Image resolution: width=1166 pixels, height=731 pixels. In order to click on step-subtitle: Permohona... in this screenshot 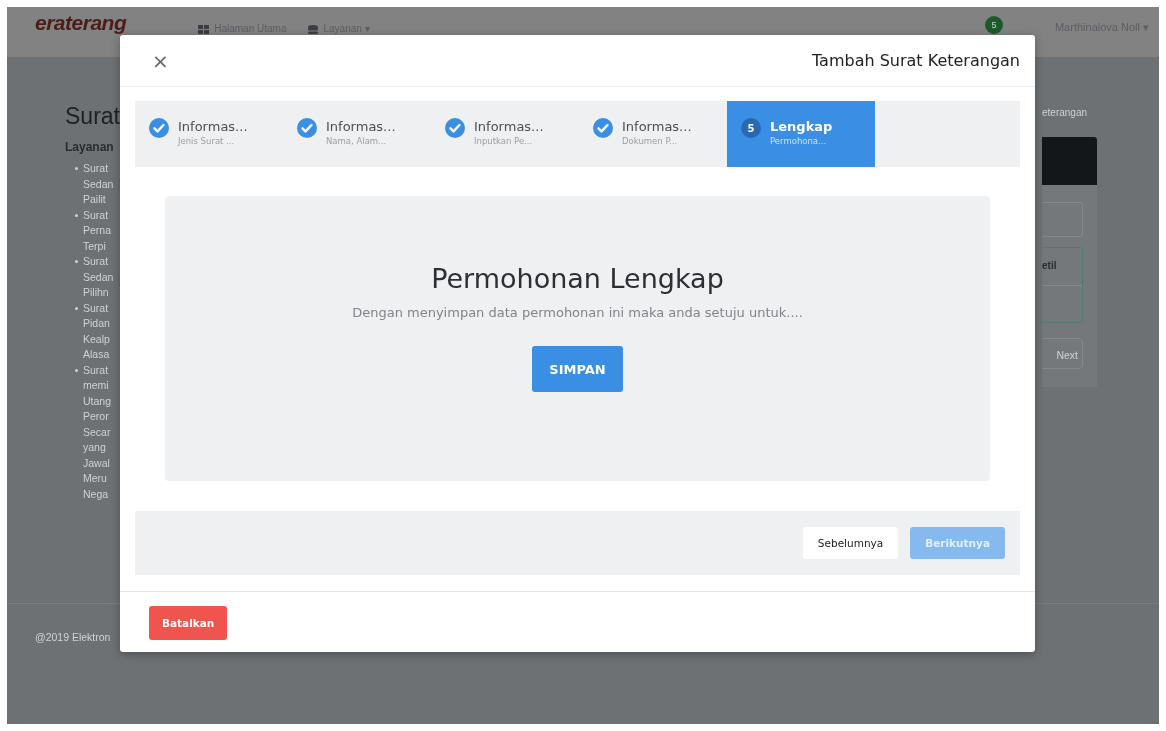, I will do `click(799, 141)`.